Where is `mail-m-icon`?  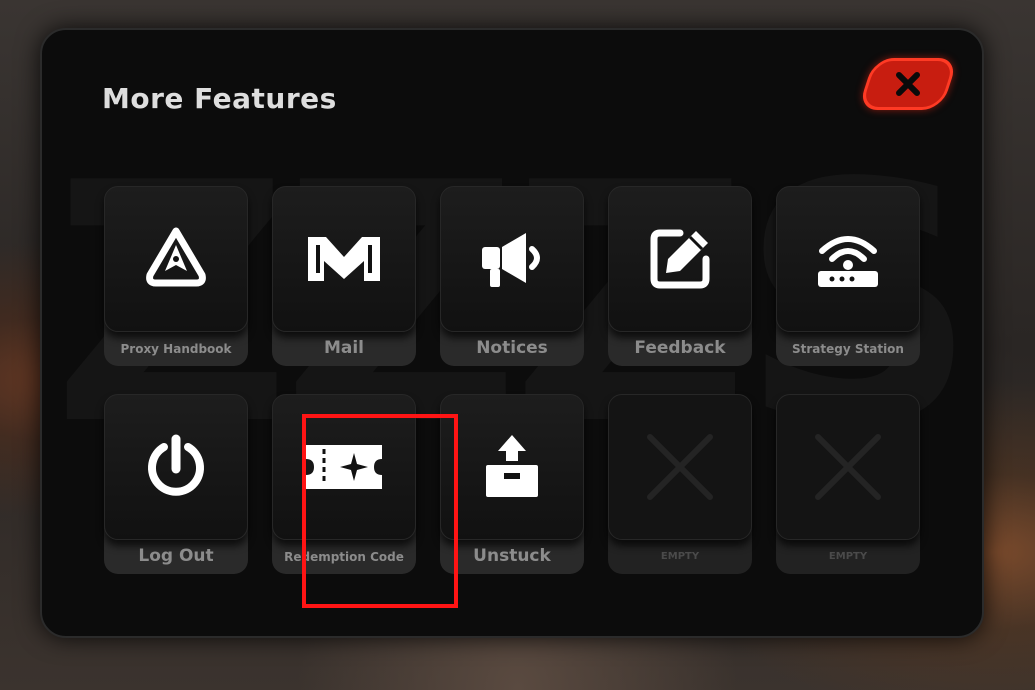
mail-m-icon is located at coordinates (344, 259).